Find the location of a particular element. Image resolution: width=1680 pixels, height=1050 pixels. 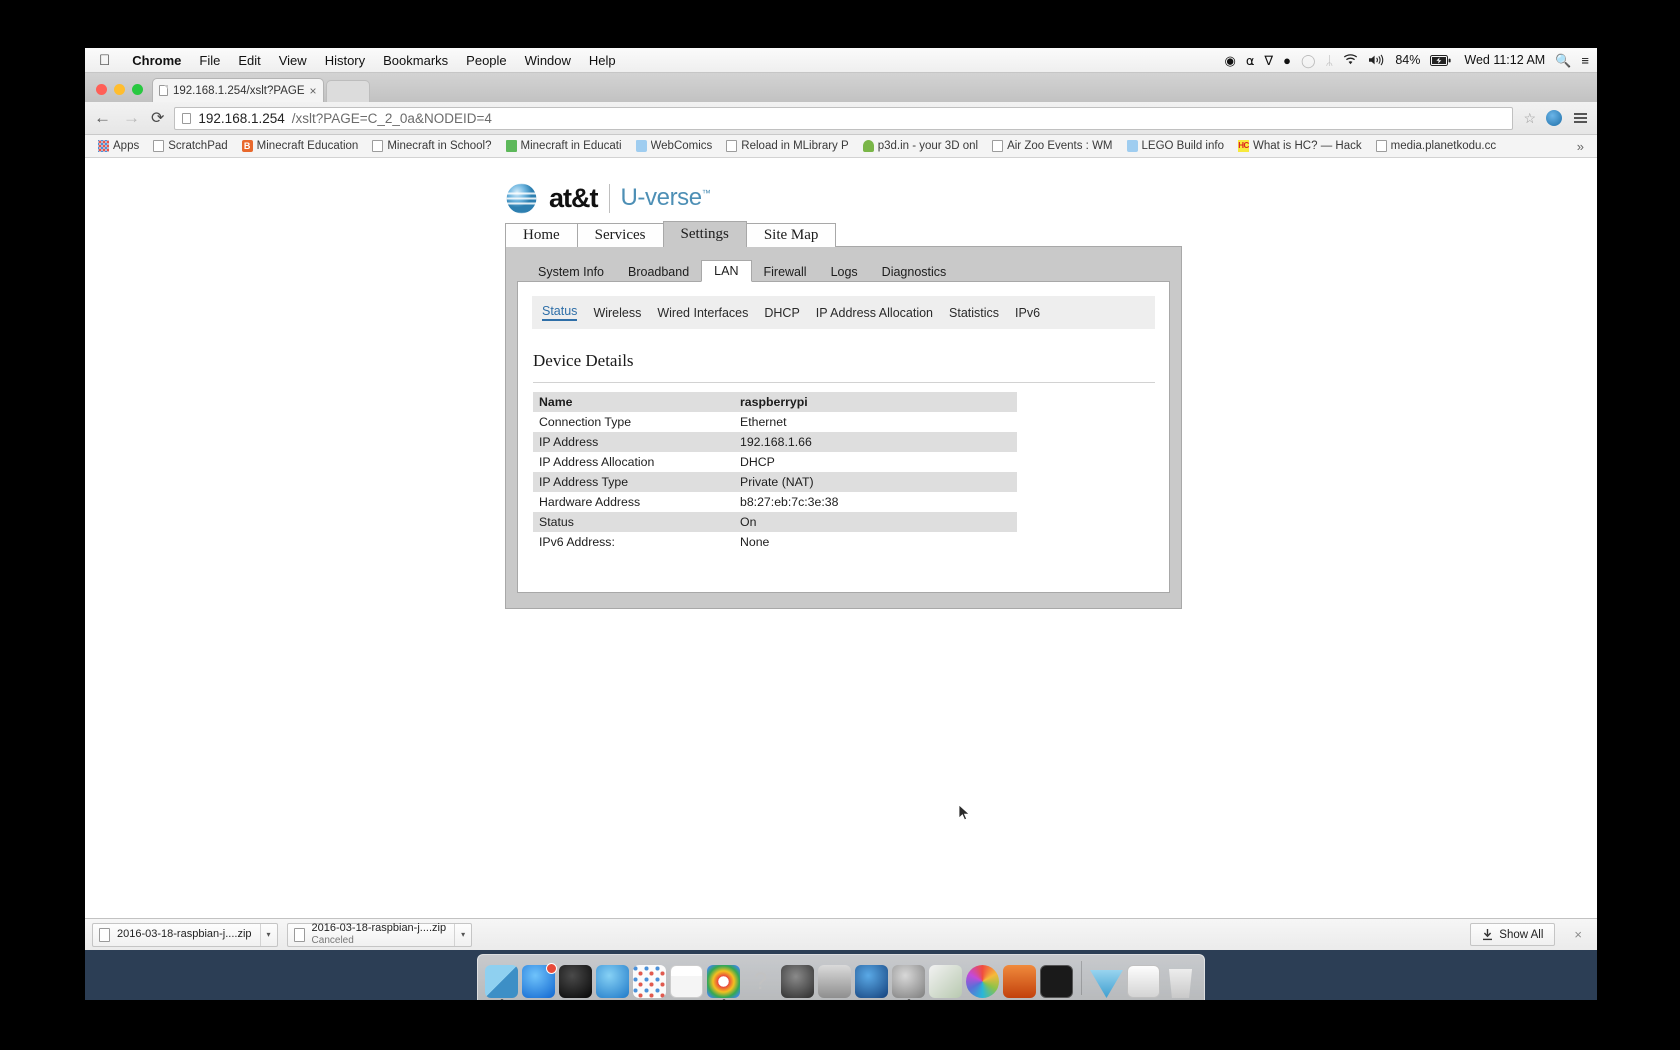

menu-item-view: View is located at coordinates (293, 60).